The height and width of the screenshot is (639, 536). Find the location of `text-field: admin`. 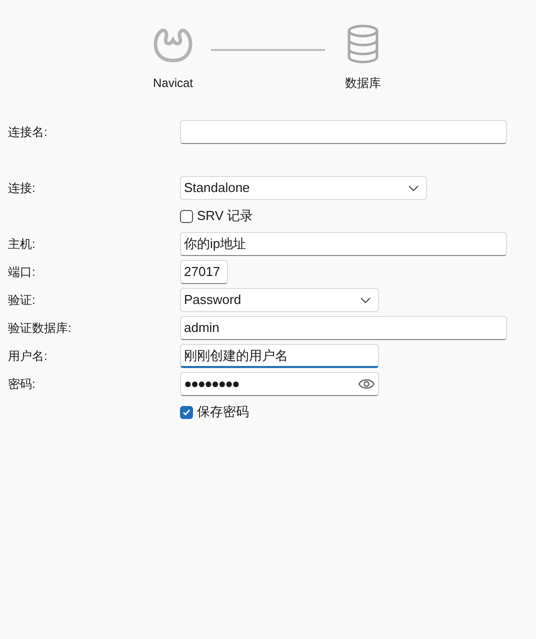

text-field: admin is located at coordinates (343, 328).